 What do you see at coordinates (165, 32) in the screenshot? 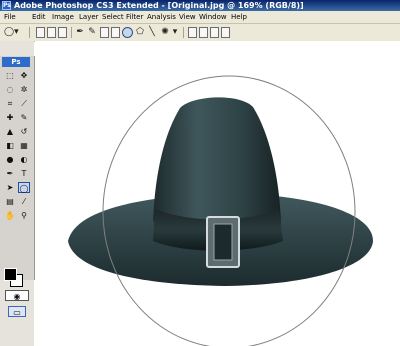
I see `custom-shape-icon: ✺` at bounding box center [165, 32].